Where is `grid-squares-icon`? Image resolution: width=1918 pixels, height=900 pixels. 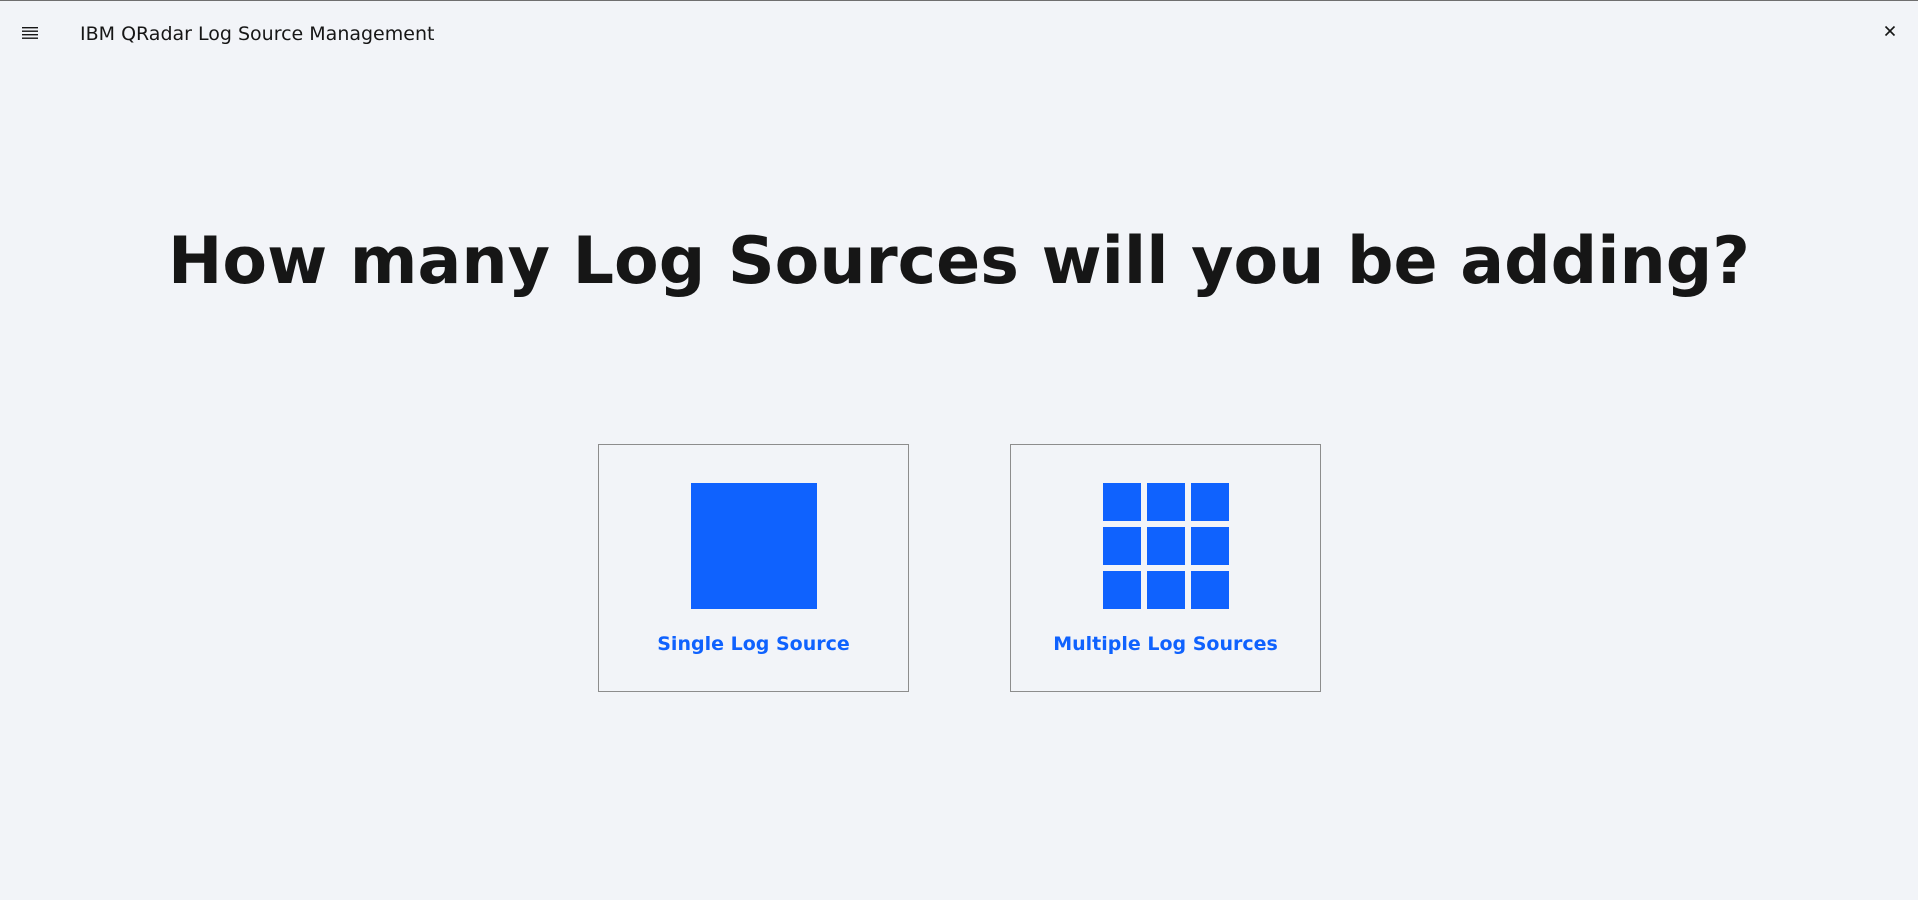
grid-squares-icon is located at coordinates (1166, 546).